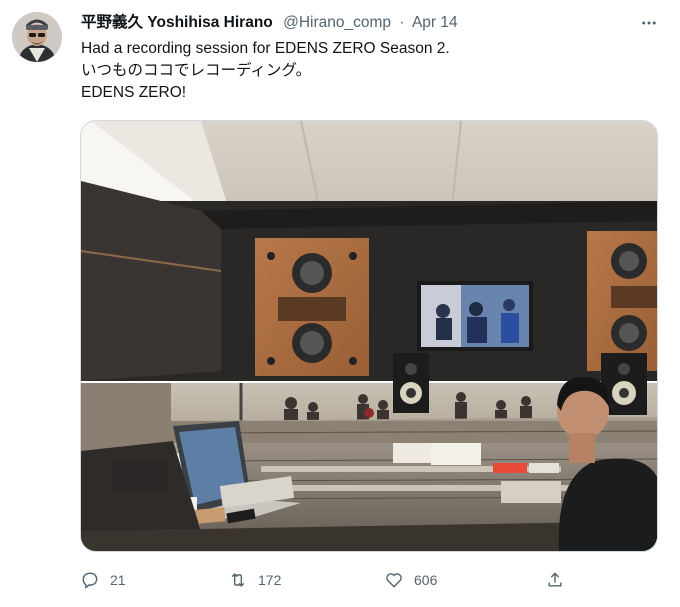  What do you see at coordinates (394, 580) in the screenshot?
I see `heart-icon` at bounding box center [394, 580].